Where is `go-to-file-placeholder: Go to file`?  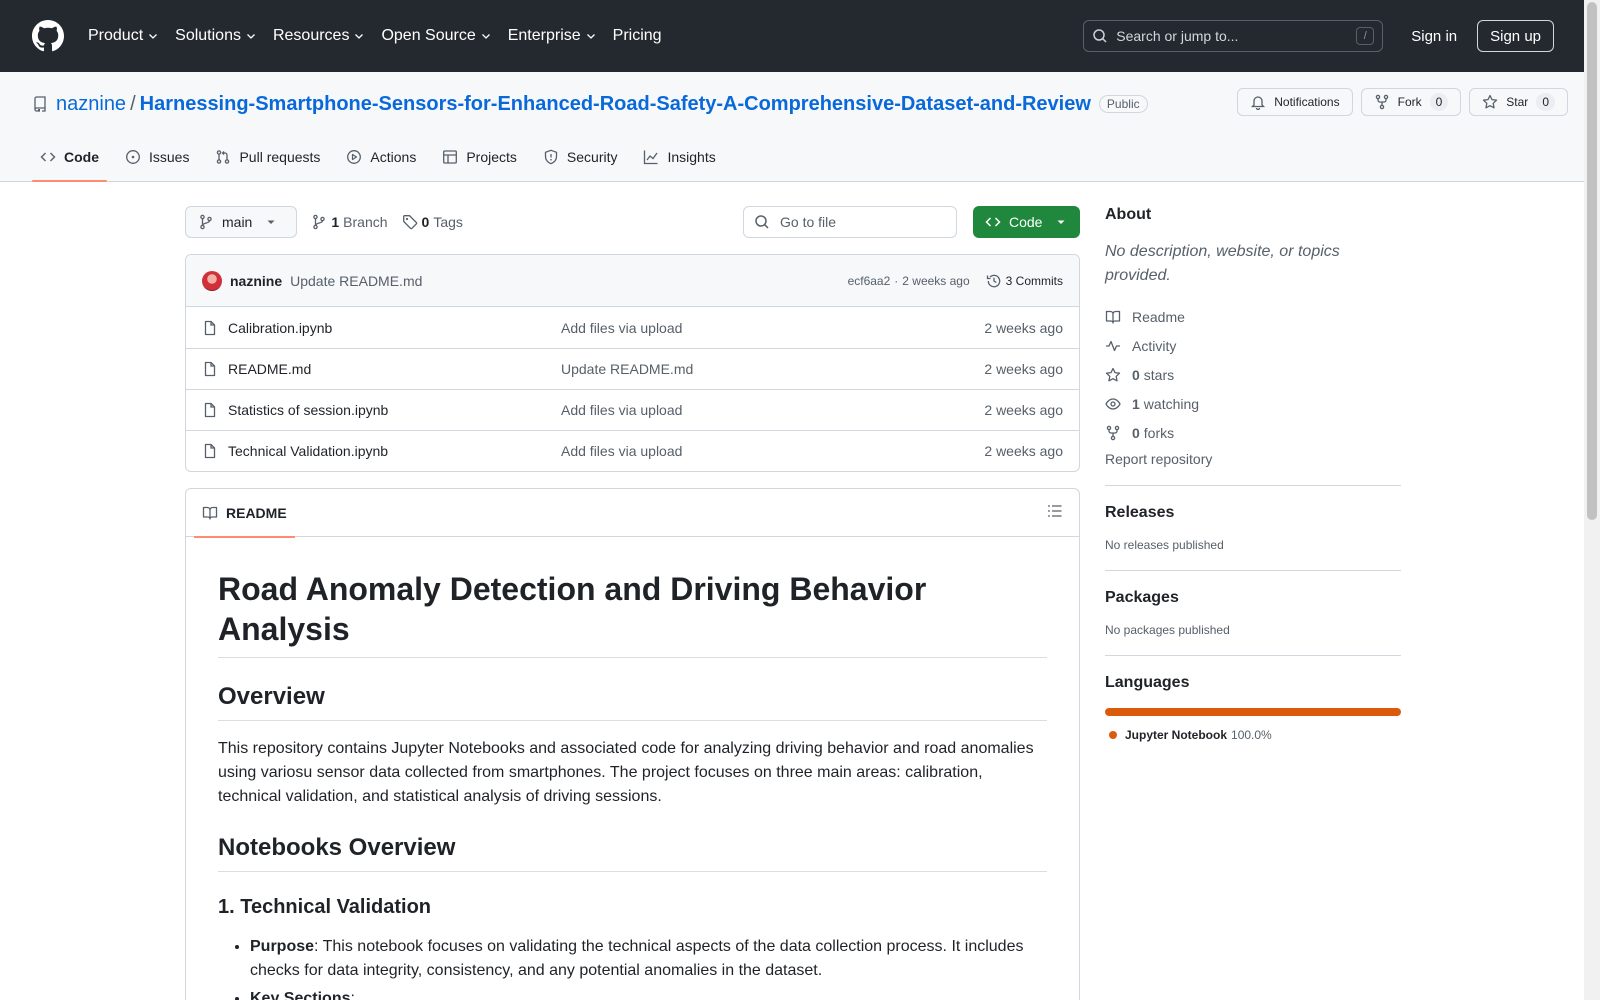 go-to-file-placeholder: Go to file is located at coordinates (808, 222).